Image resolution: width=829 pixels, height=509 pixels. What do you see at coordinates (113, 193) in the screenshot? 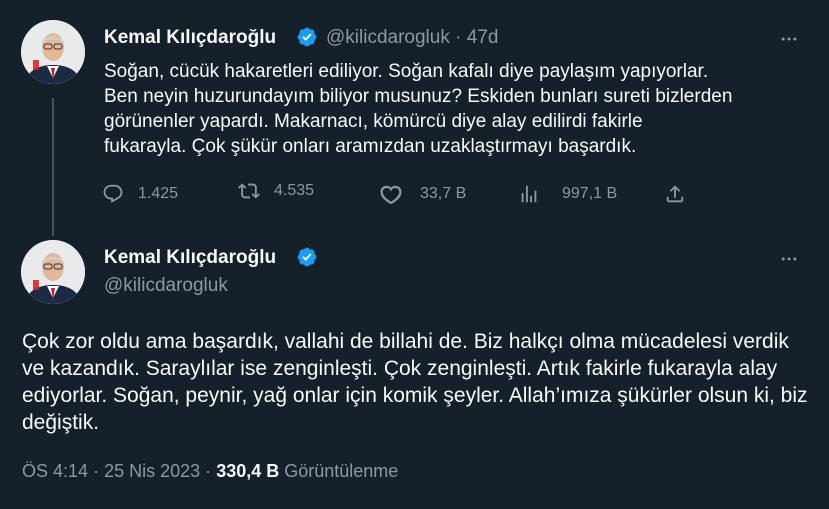
I see `reply-icon` at bounding box center [113, 193].